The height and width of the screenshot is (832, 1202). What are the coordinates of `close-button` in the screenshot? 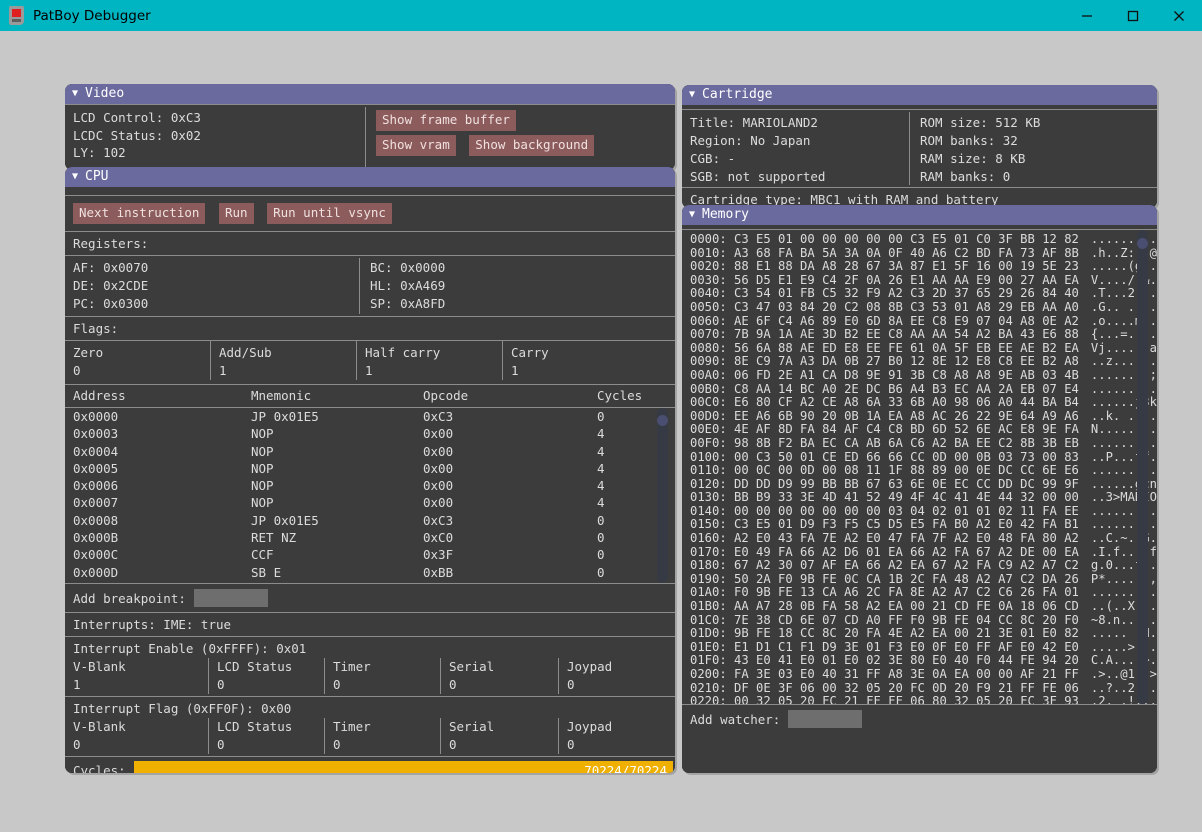 It's located at (1179, 15).